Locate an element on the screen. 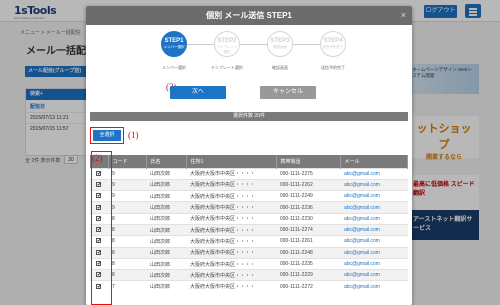 This screenshot has height=305, width=500. modal-title: 個別 メール送信 STEP1 is located at coordinates (249, 15).